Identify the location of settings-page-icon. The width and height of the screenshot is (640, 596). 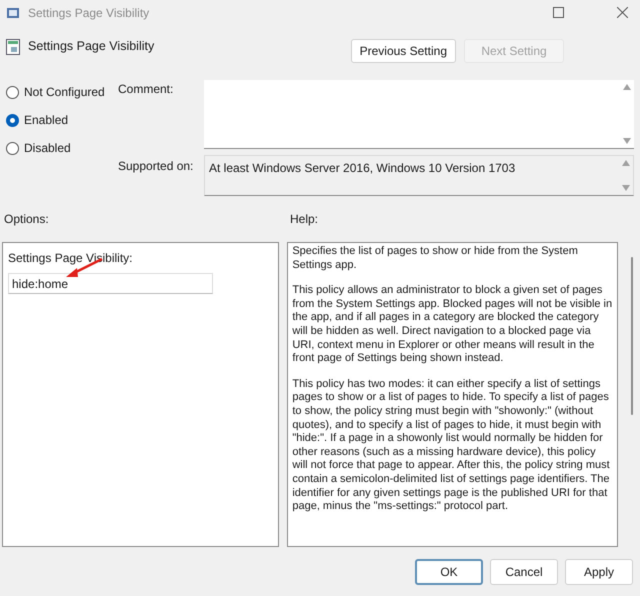
(13, 47).